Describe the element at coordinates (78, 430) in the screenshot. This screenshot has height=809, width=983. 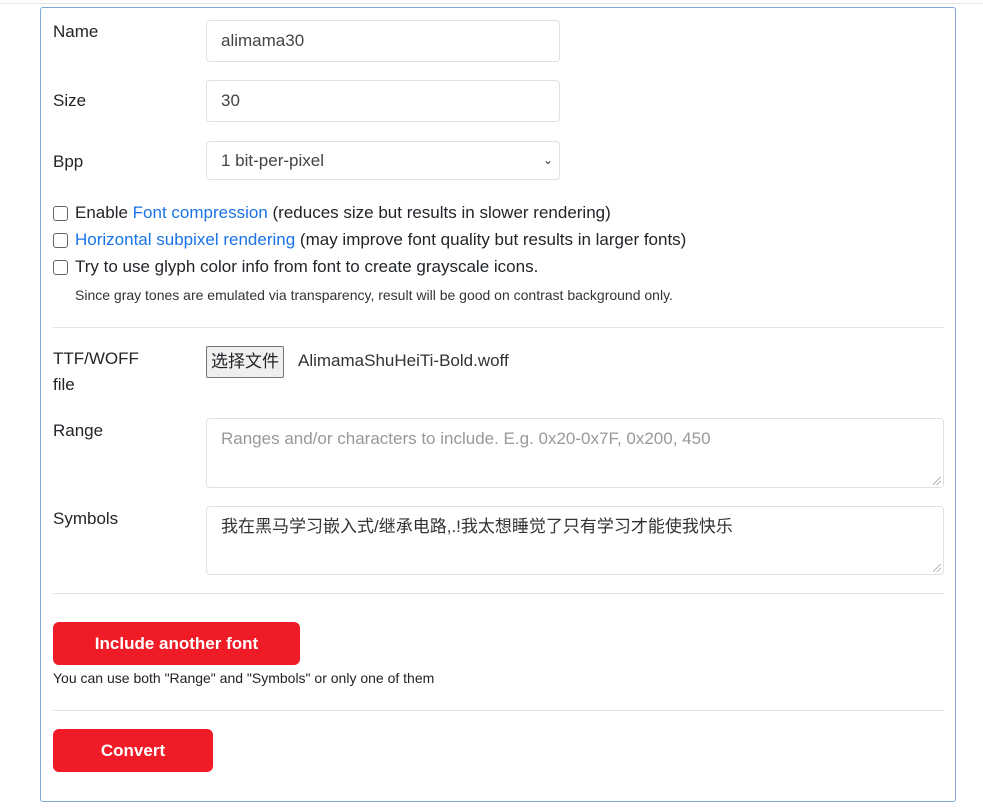
I see `range-label: Range` at that location.